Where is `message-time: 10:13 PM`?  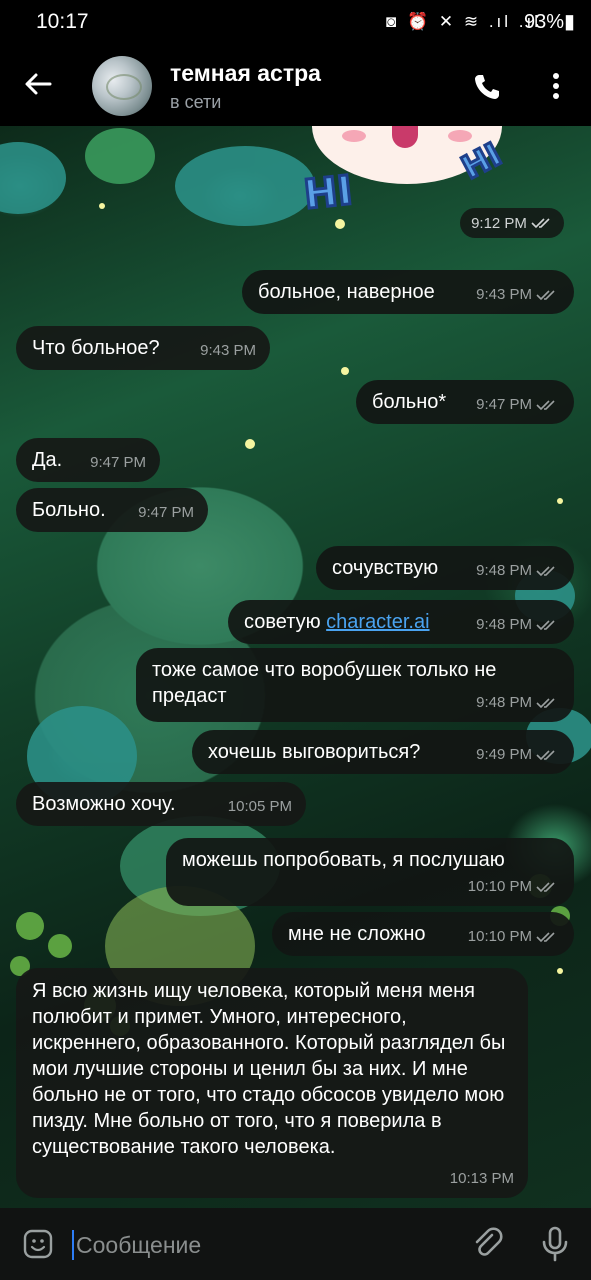
message-time: 10:13 PM is located at coordinates (481, 1178).